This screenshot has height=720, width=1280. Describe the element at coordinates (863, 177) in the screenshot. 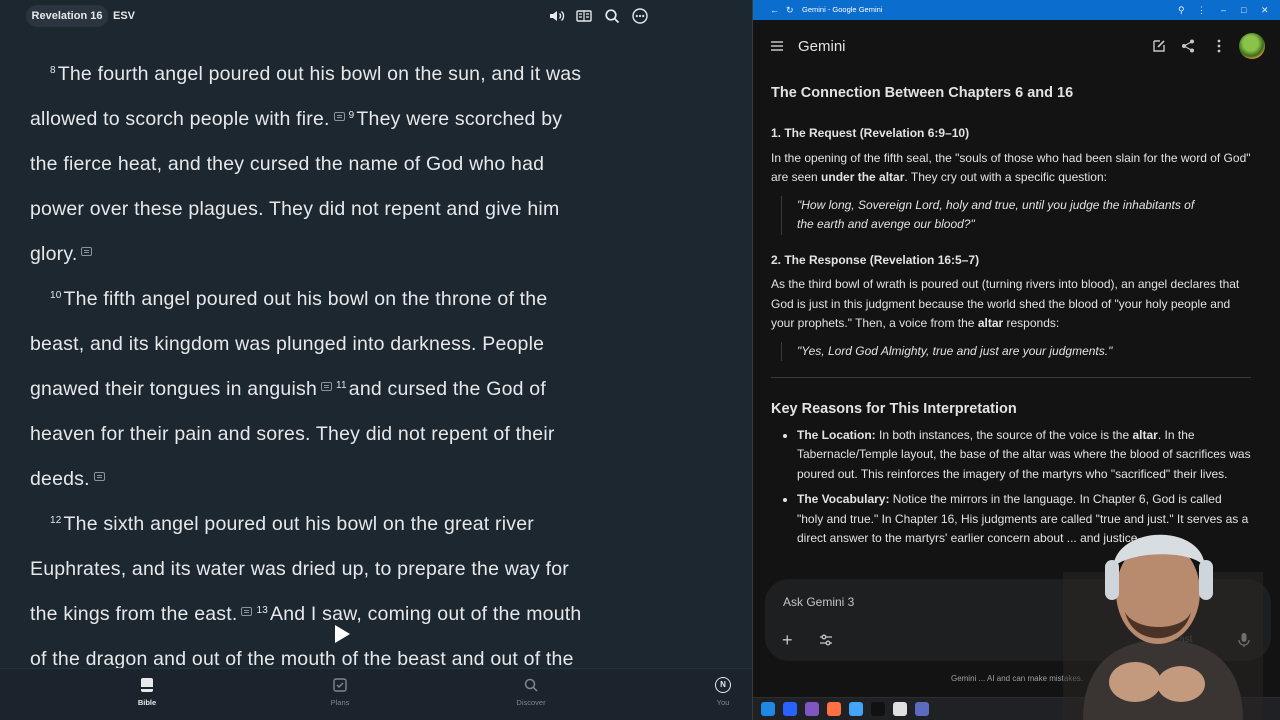

I see `bold-text: under the altar` at that location.